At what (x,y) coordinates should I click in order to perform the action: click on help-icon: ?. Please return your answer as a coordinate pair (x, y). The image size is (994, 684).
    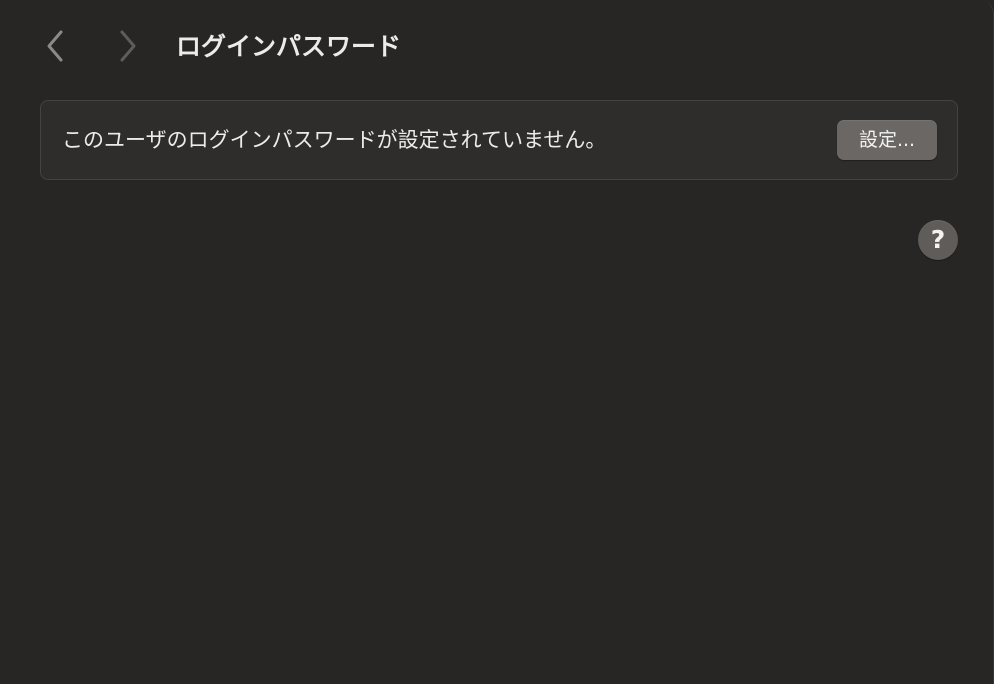
    Looking at the image, I should click on (938, 239).